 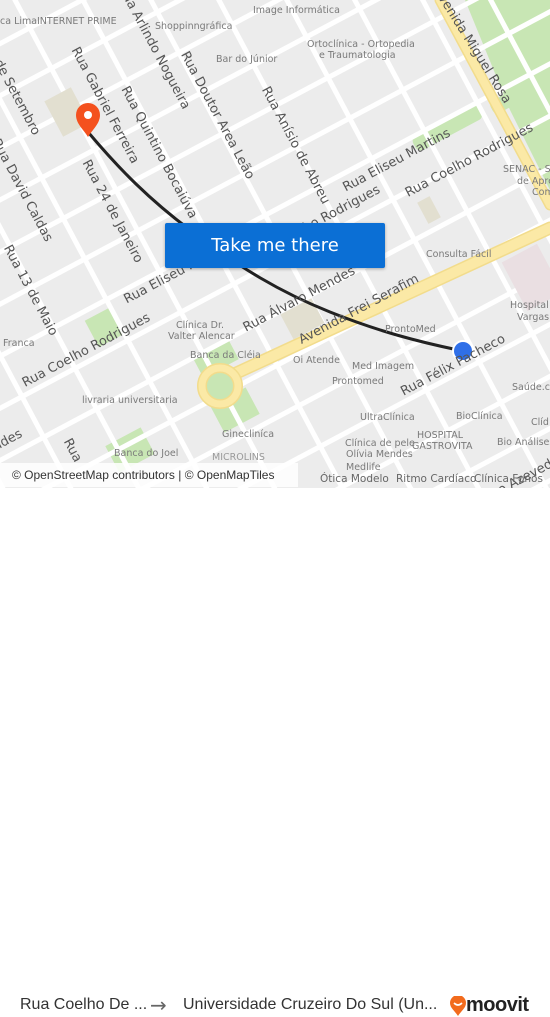 What do you see at coordinates (363, 467) in the screenshot?
I see `poi-label: Medlife` at bounding box center [363, 467].